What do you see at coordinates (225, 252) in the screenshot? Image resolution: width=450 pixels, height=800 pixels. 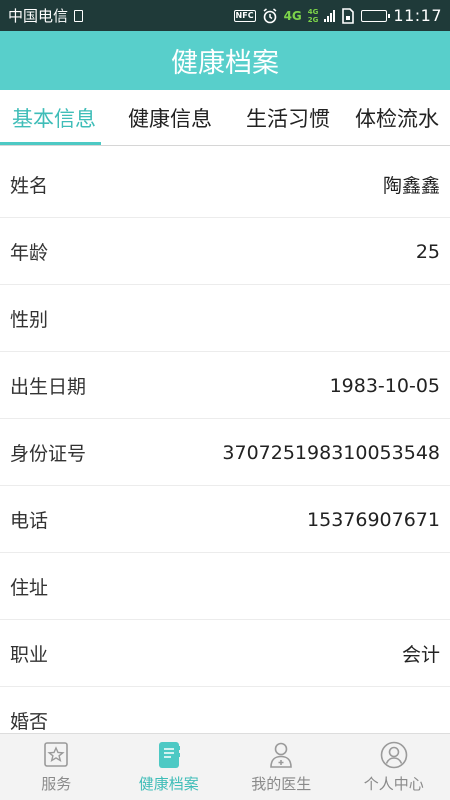 I see `row-age: 年龄 25` at bounding box center [225, 252].